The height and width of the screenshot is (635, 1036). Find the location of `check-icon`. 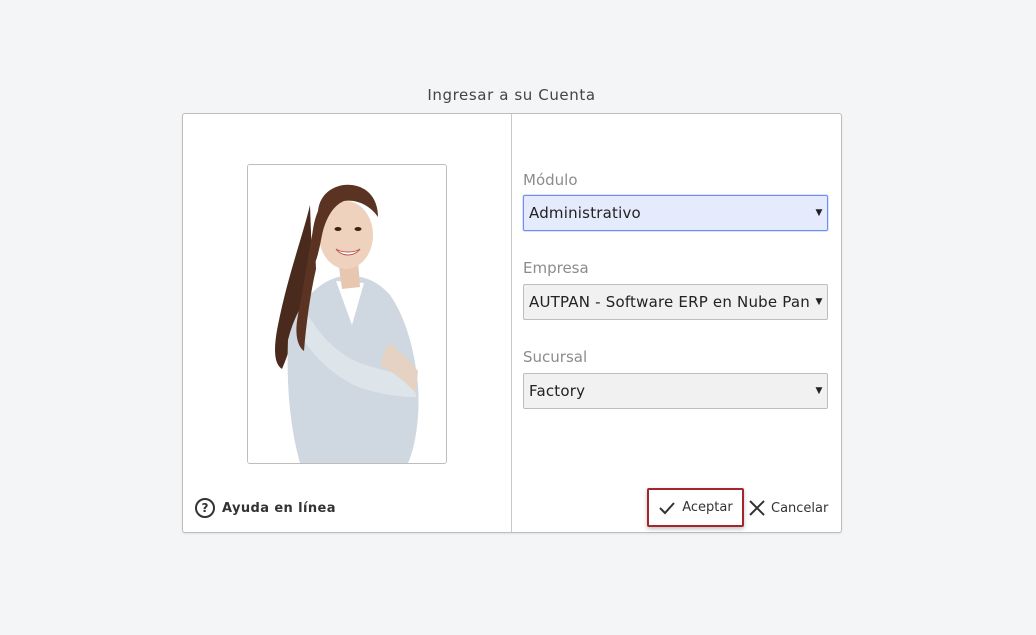

check-icon is located at coordinates (667, 507).